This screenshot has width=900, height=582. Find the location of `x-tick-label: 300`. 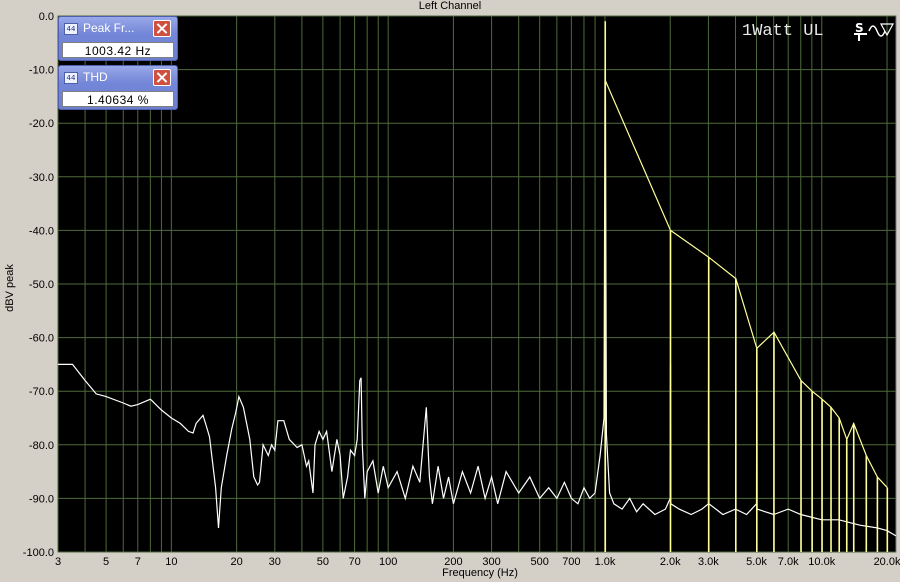

x-tick-label: 300 is located at coordinates (491, 562).